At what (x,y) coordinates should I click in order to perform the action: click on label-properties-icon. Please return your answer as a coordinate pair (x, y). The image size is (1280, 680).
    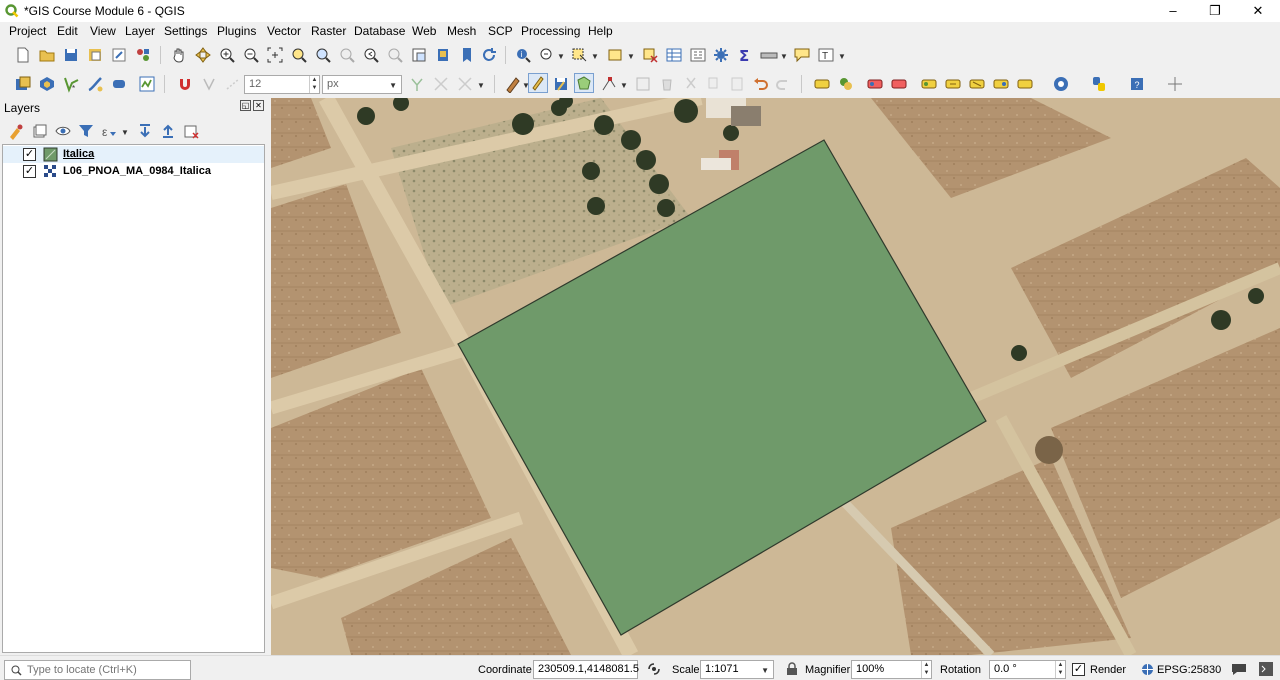
    Looking at the image, I should click on (1025, 84).